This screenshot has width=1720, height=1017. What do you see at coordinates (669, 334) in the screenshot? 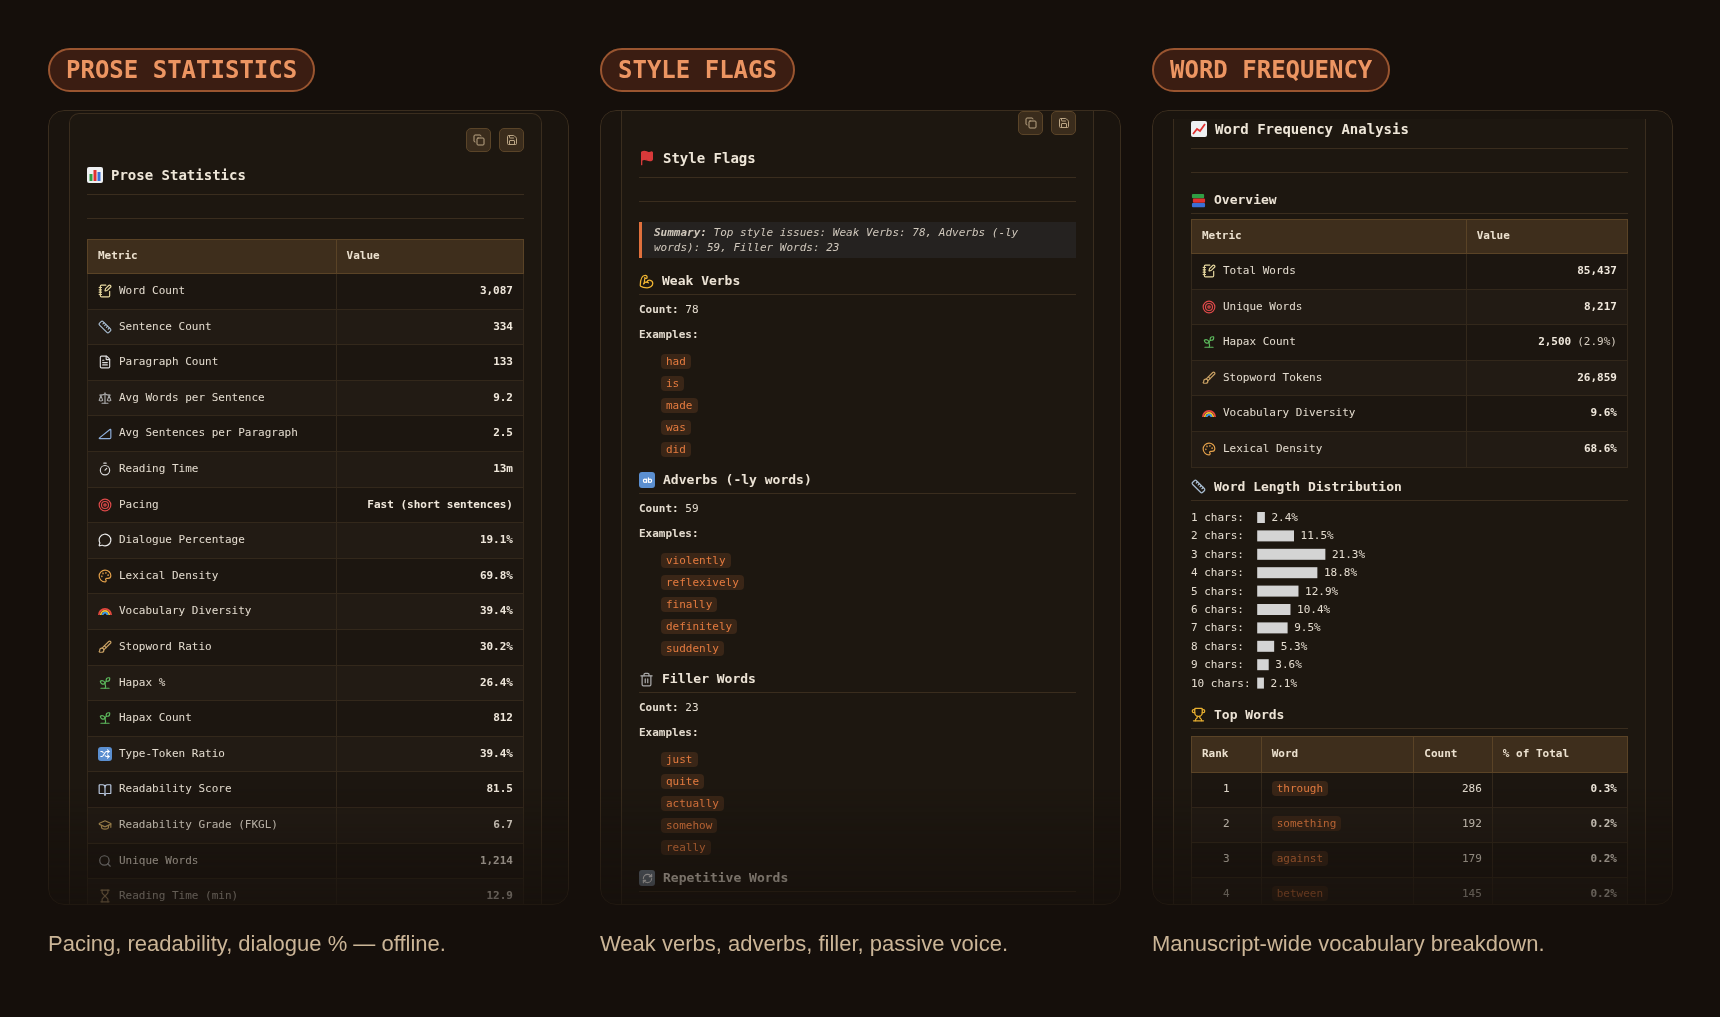
I see `examples-label: Examples:` at bounding box center [669, 334].